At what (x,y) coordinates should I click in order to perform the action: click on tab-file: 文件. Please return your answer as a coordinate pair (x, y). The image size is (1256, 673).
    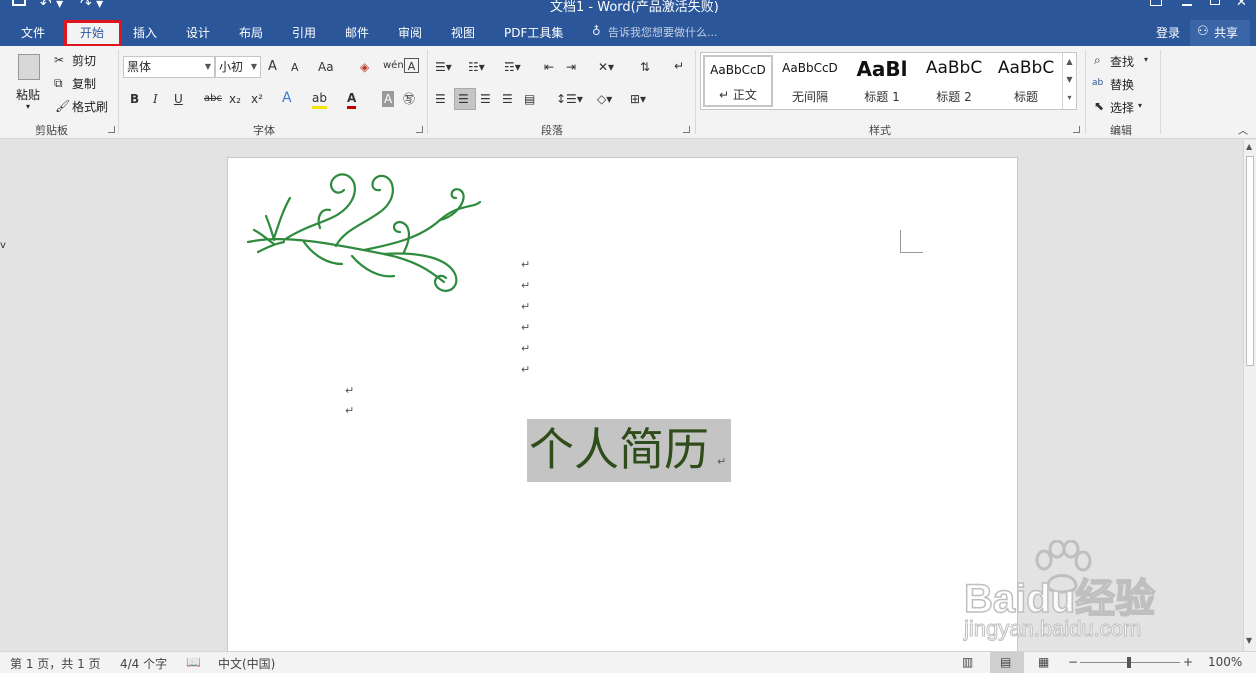
    Looking at the image, I should click on (33, 32).